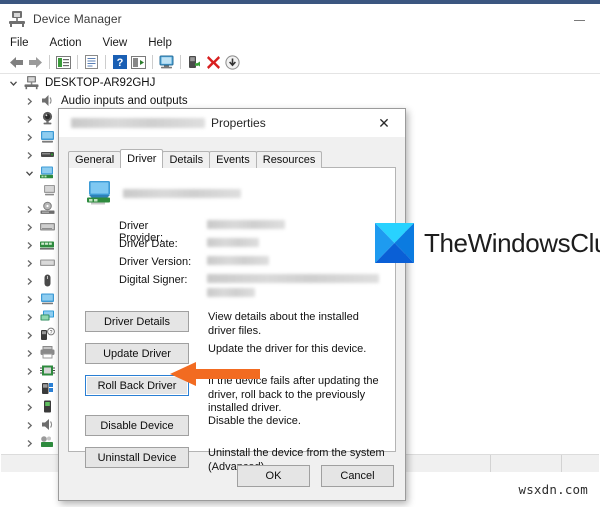 This screenshot has width=600, height=507. What do you see at coordinates (273, 476) in the screenshot?
I see `ok-button: OK` at bounding box center [273, 476].